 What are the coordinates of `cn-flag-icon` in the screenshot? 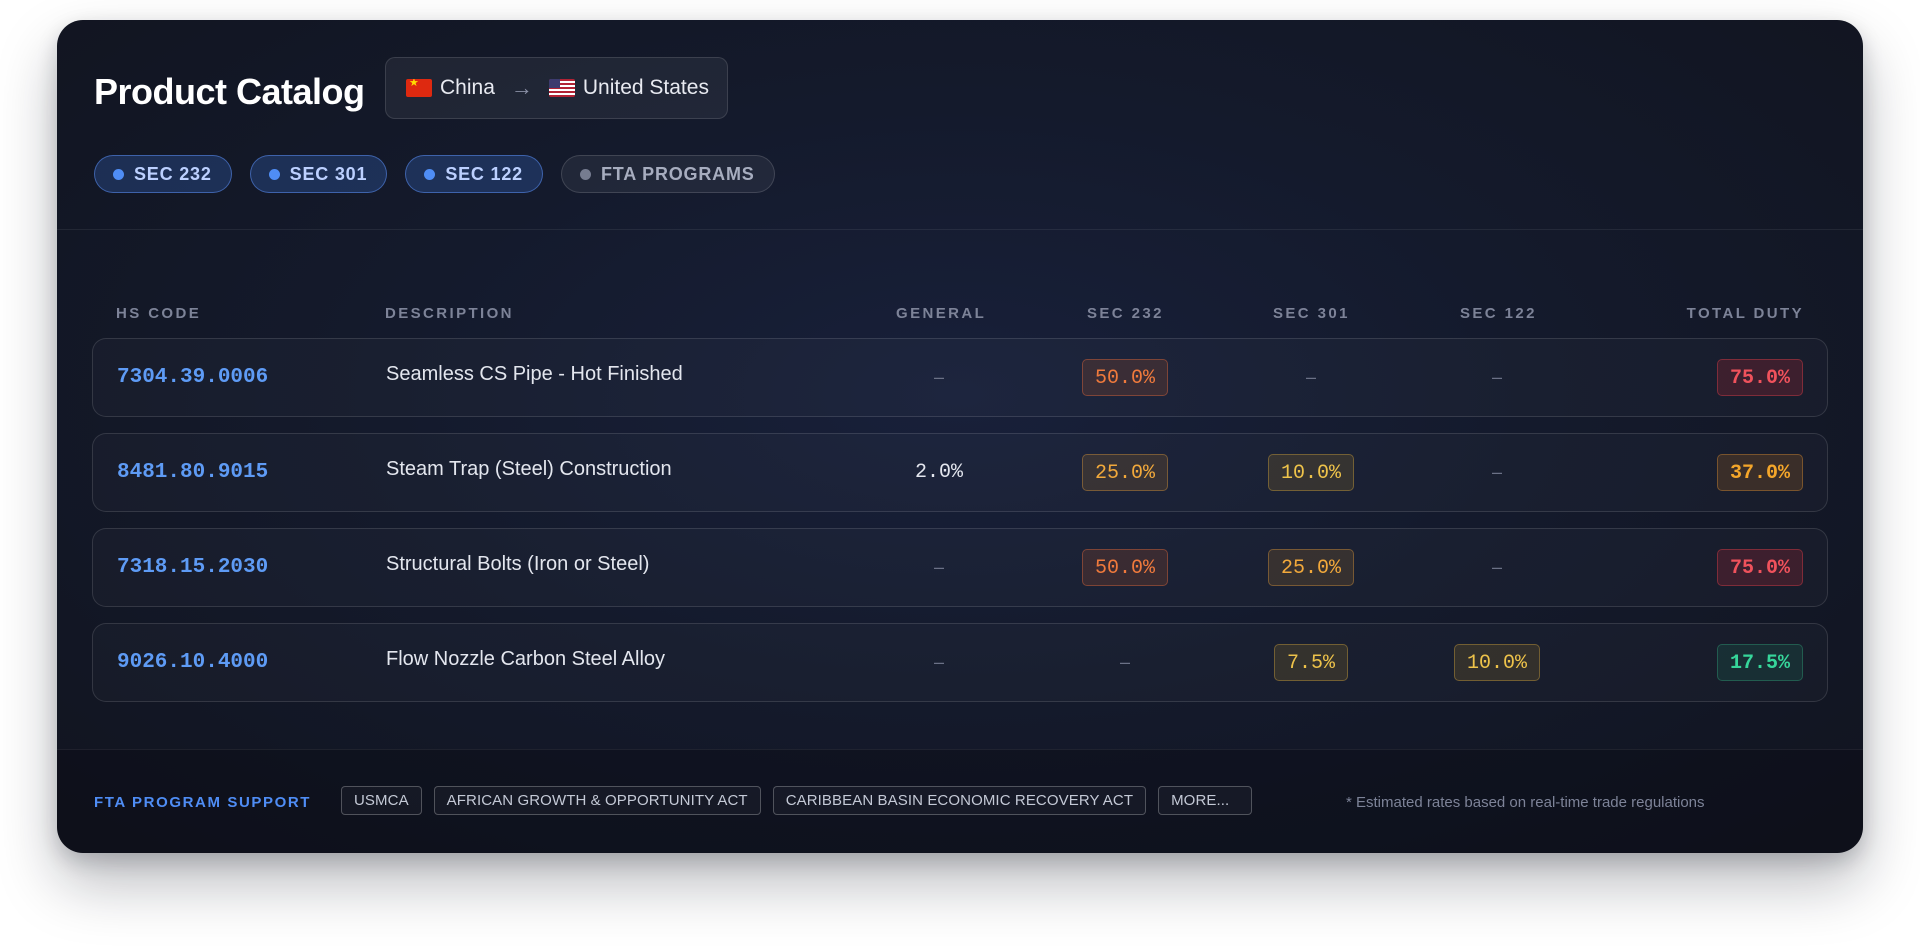 It's located at (419, 88).